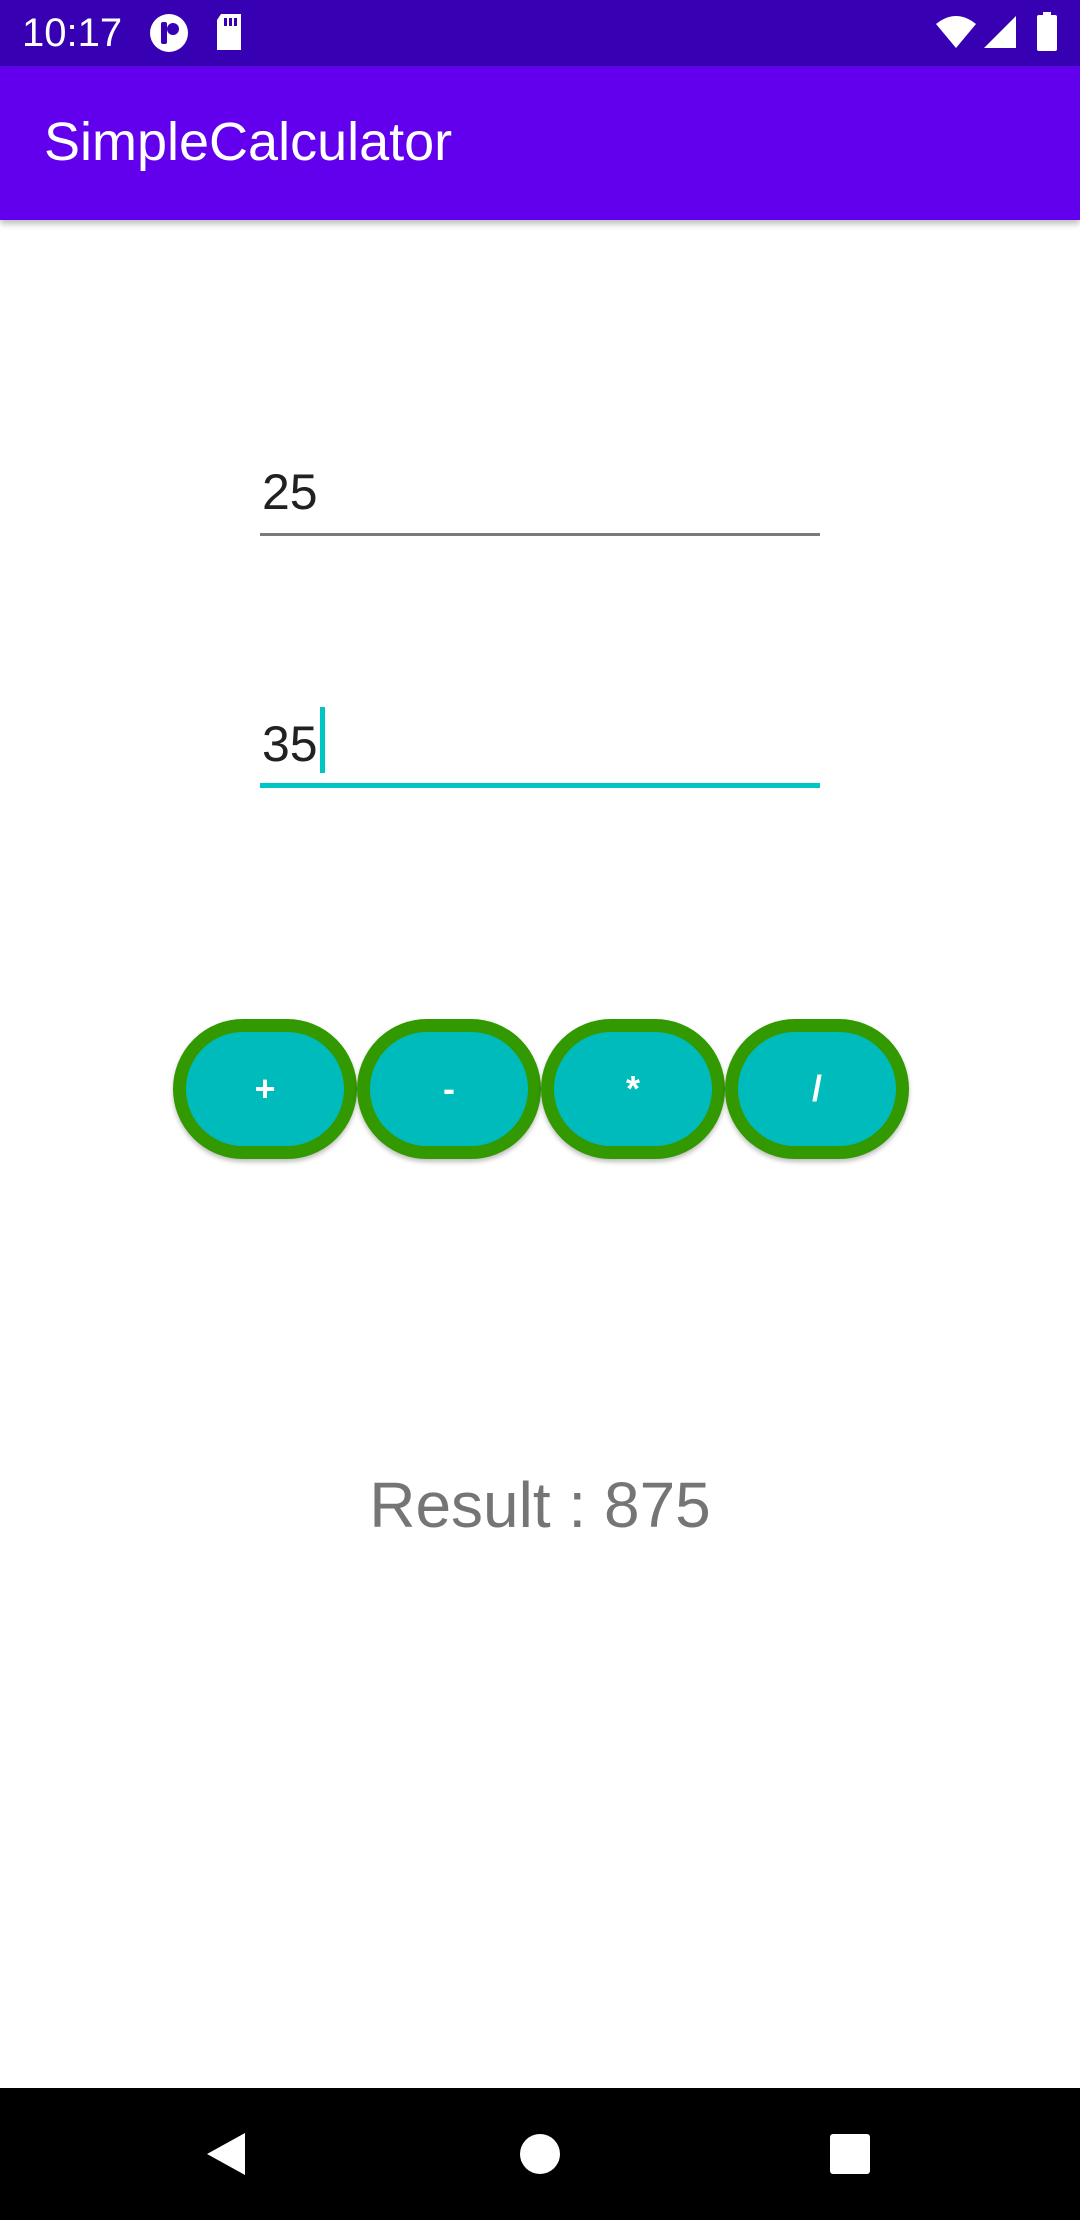 The image size is (1080, 2220). I want to click on cell-signal-icon, so click(1000, 34).